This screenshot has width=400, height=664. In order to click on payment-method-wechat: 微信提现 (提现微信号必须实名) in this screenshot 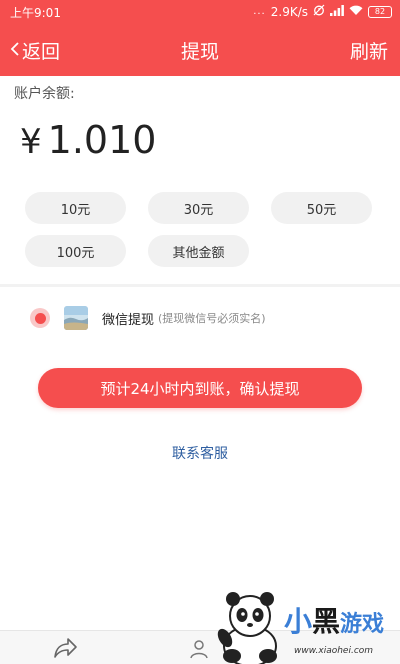, I will do `click(148, 318)`.